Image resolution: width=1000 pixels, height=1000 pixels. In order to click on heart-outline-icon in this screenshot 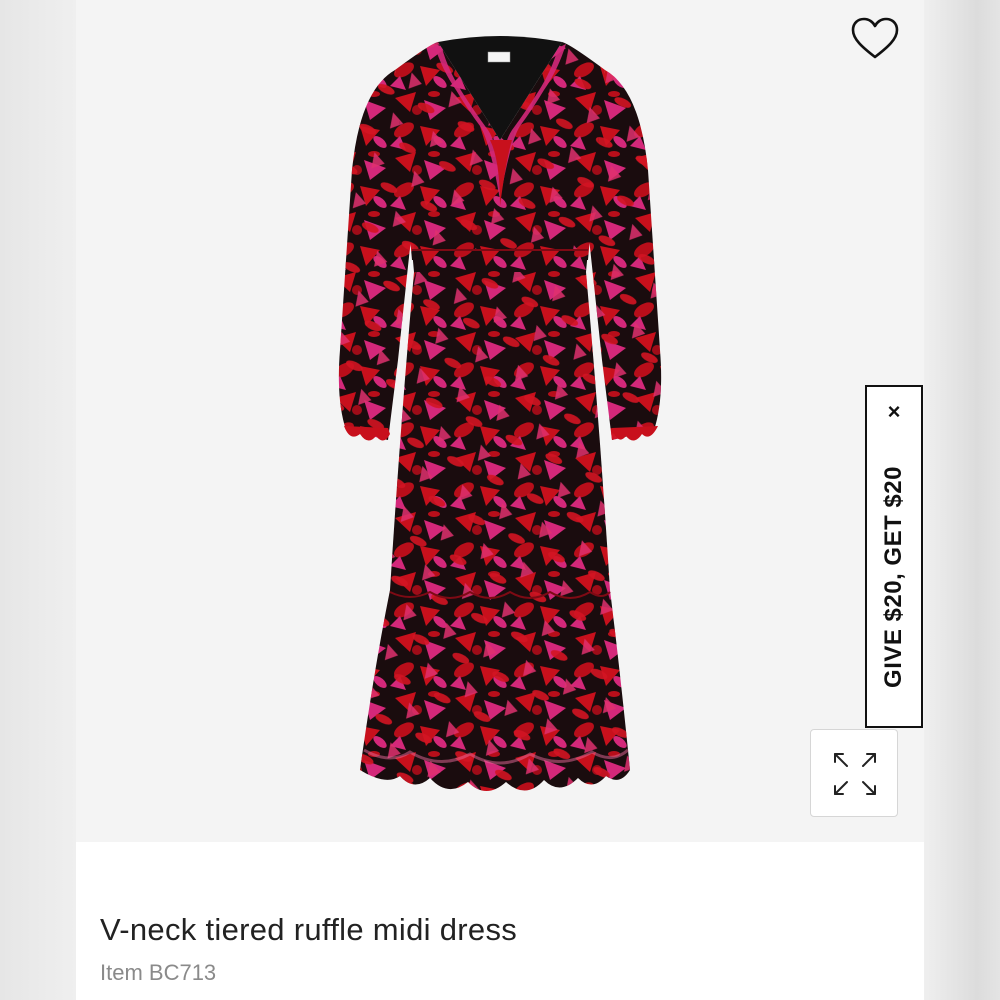, I will do `click(875, 38)`.